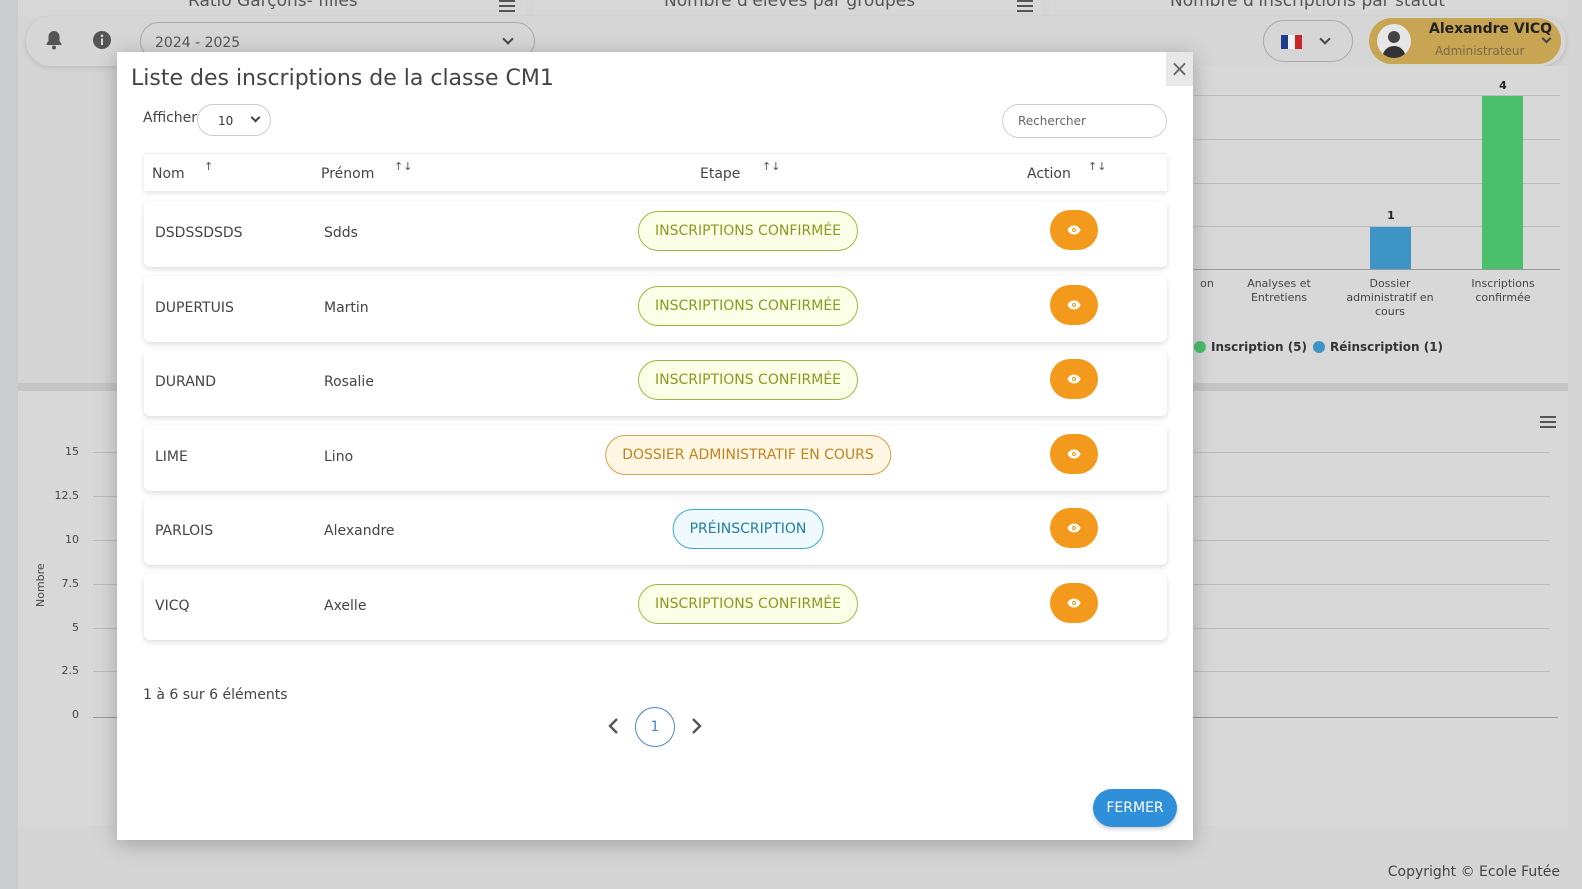 The height and width of the screenshot is (889, 1582). Describe the element at coordinates (1049, 174) in the screenshot. I see `column-header-action: Action` at that location.